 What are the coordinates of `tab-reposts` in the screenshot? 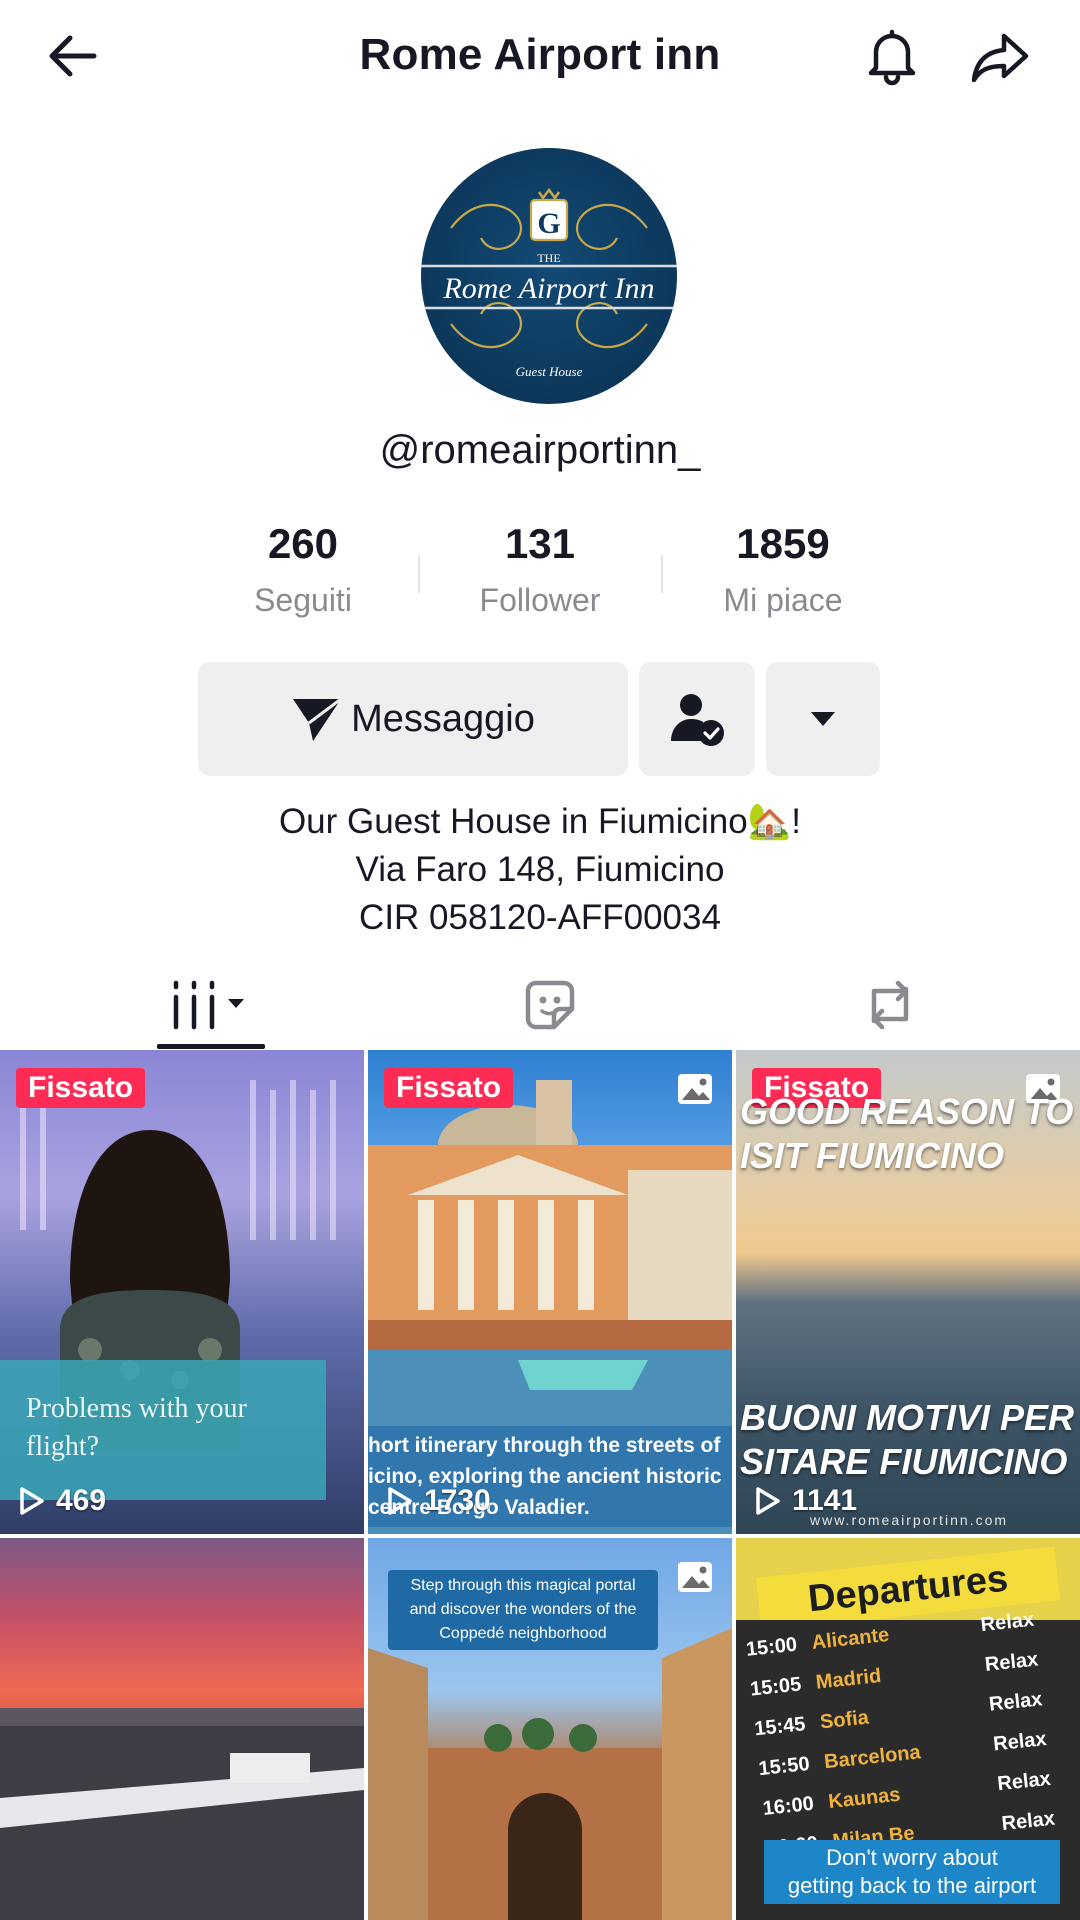 It's located at (890, 1005).